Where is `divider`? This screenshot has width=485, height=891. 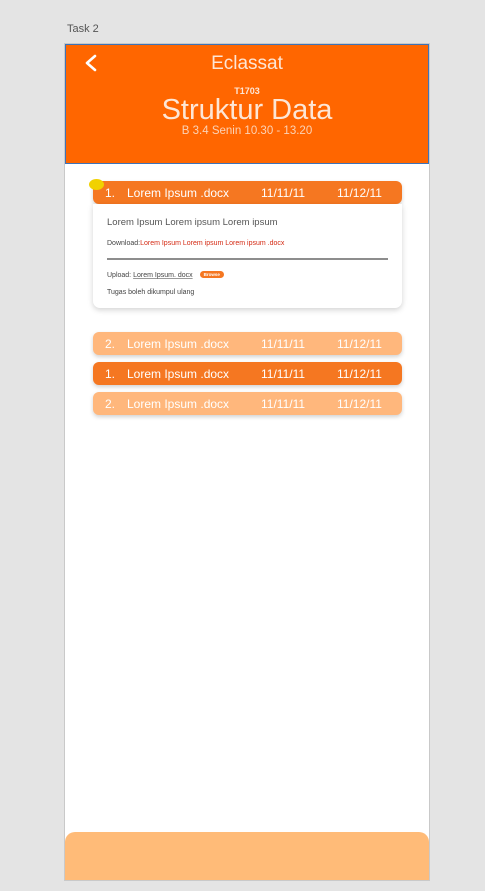 divider is located at coordinates (247, 259).